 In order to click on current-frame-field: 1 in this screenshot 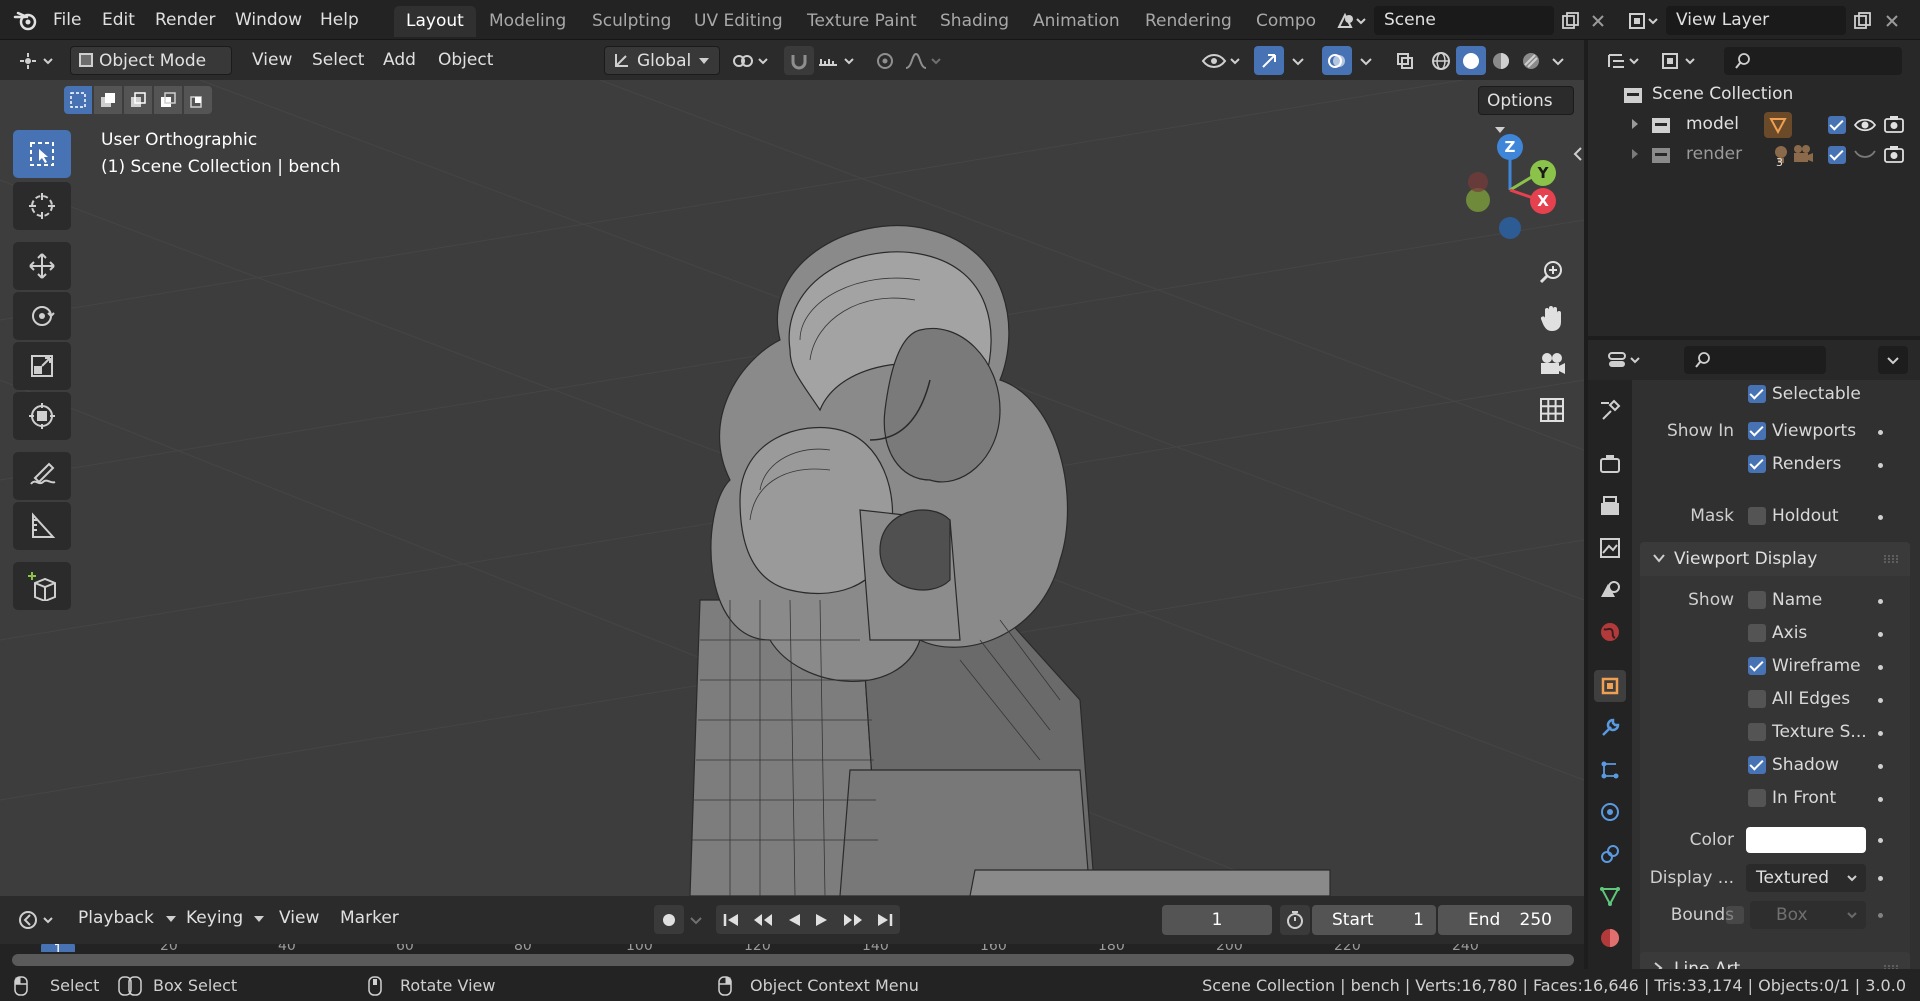, I will do `click(1217, 920)`.